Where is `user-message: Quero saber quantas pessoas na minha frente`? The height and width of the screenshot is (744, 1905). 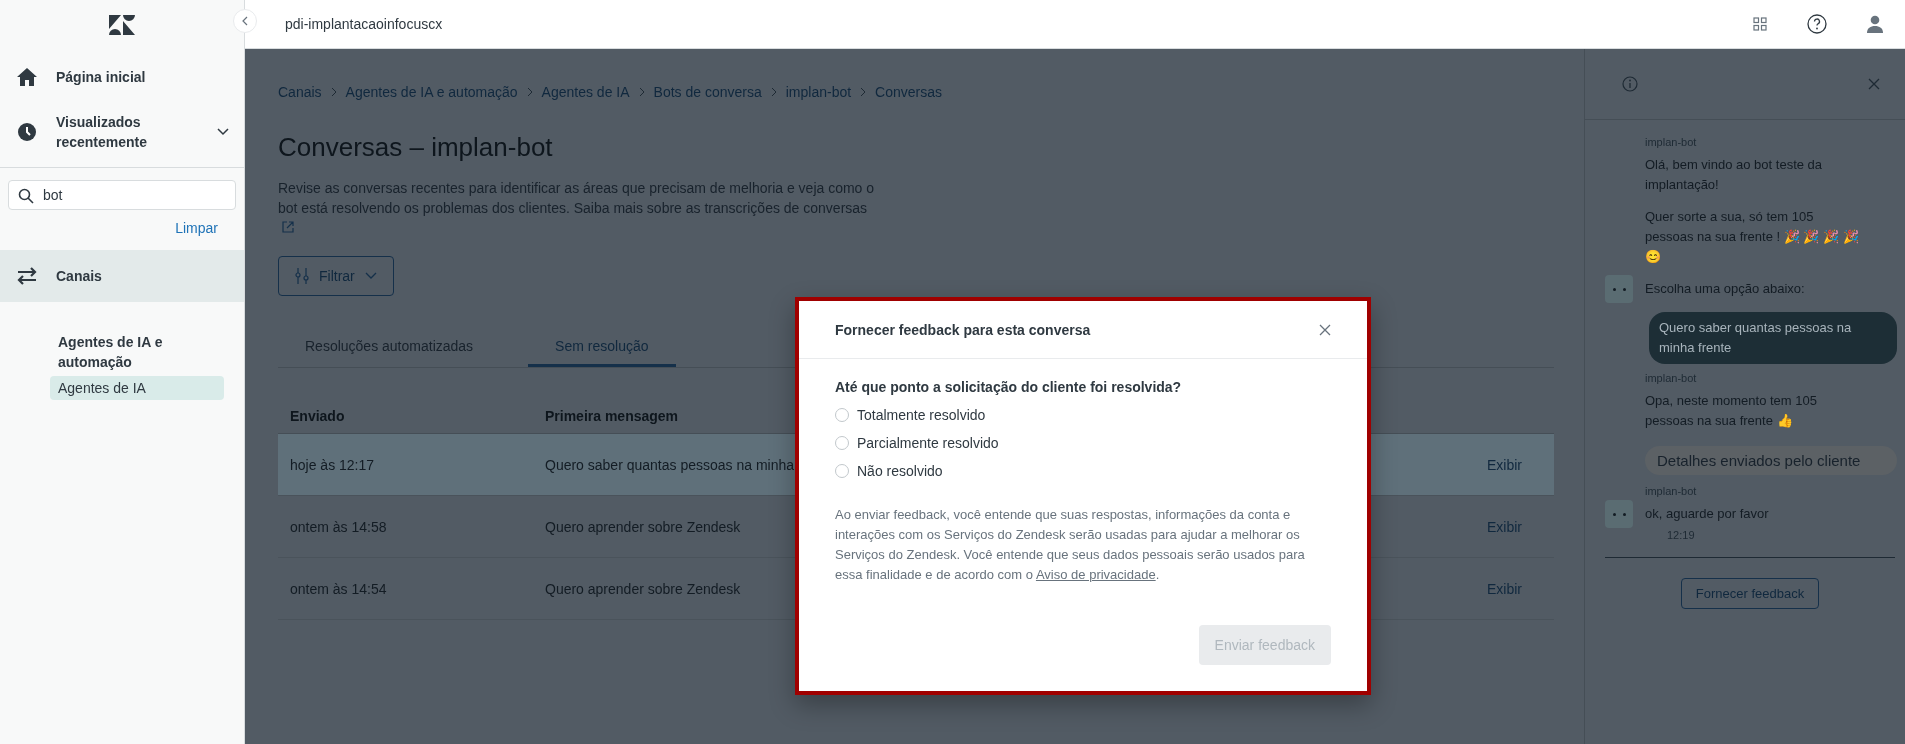 user-message: Quero saber quantas pessoas na minha frente is located at coordinates (1773, 338).